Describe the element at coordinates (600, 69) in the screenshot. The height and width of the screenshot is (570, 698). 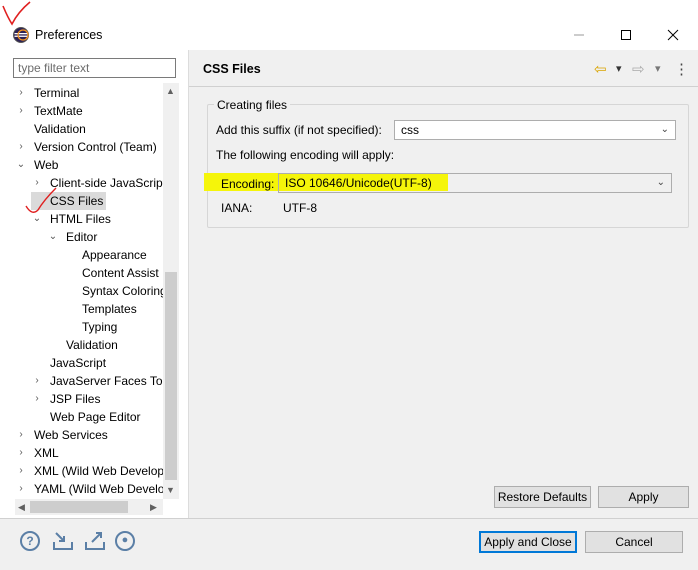
I see `back-arrow-icon: ⇦` at that location.